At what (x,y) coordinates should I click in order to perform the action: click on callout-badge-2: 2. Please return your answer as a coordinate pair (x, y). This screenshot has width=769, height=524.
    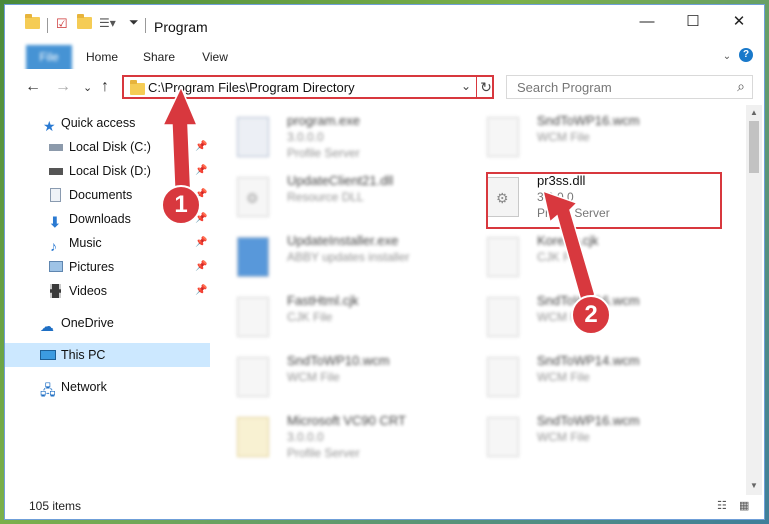
    Looking at the image, I should click on (591, 315).